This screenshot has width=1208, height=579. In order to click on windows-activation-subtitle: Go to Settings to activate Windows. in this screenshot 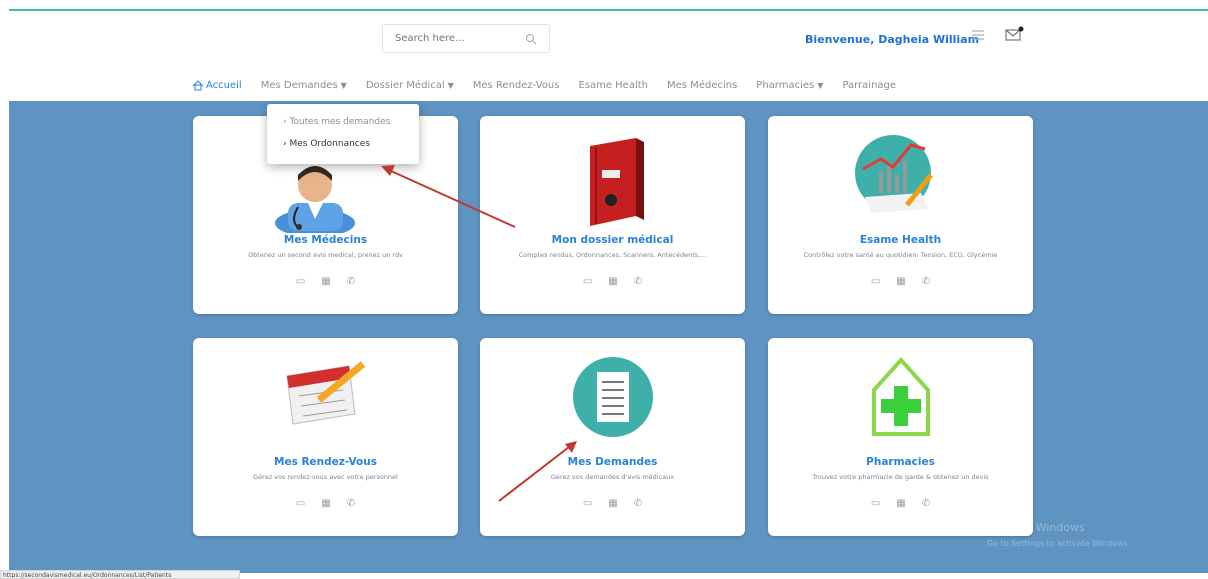, I will do `click(1059, 543)`.